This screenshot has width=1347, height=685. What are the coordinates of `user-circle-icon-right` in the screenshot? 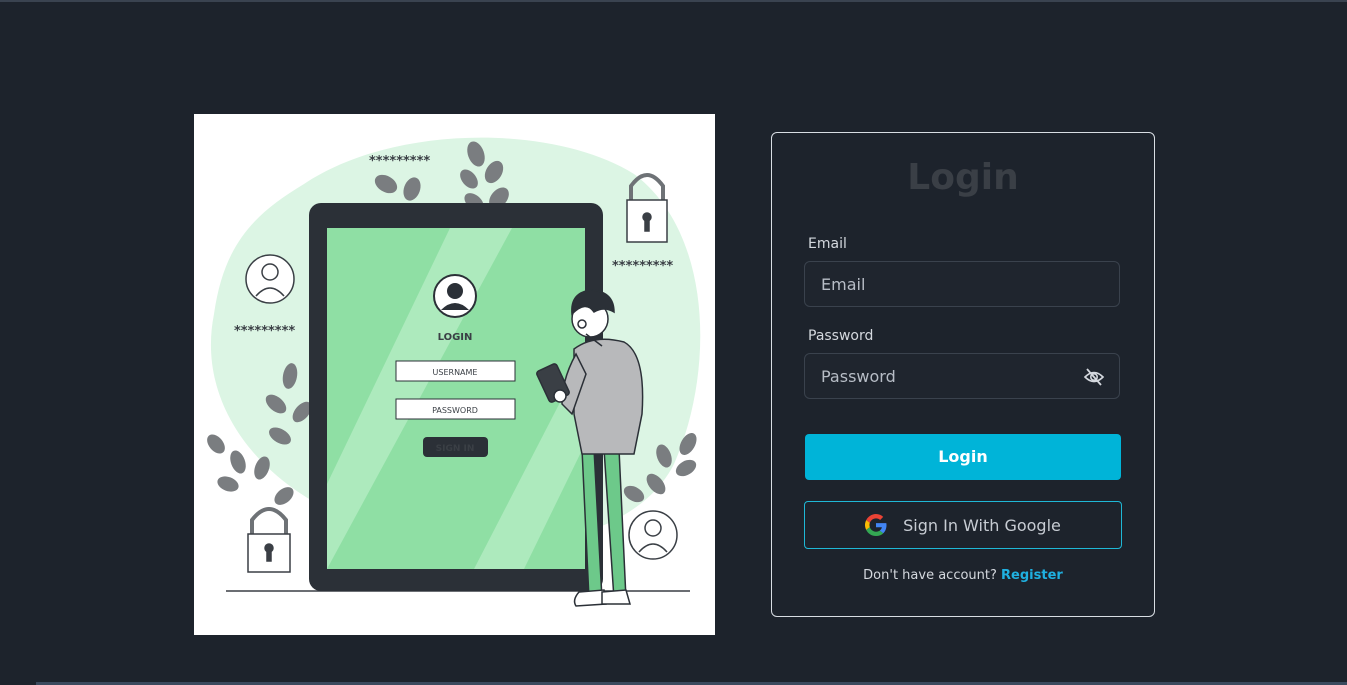 It's located at (653, 535).